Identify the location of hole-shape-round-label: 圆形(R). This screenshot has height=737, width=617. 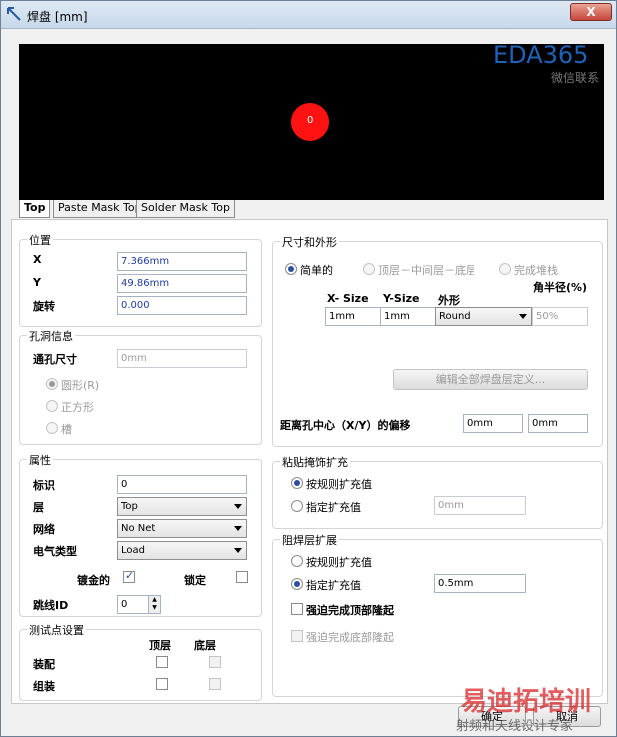
(80, 385).